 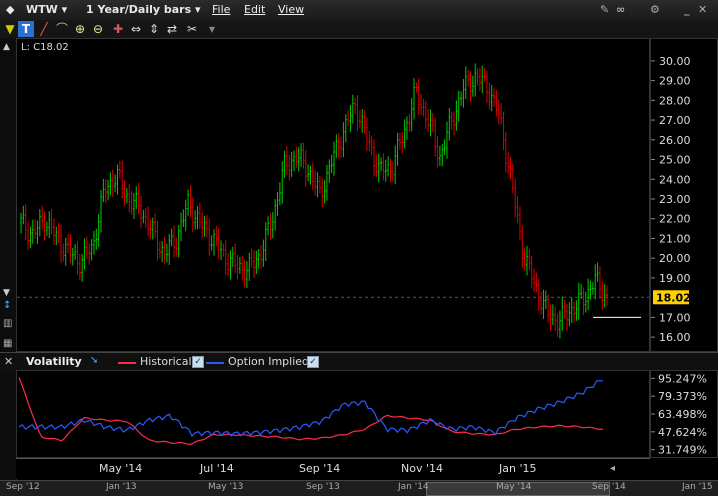 What do you see at coordinates (675, 120) in the screenshot?
I see `price-tick-label: 27.00` at bounding box center [675, 120].